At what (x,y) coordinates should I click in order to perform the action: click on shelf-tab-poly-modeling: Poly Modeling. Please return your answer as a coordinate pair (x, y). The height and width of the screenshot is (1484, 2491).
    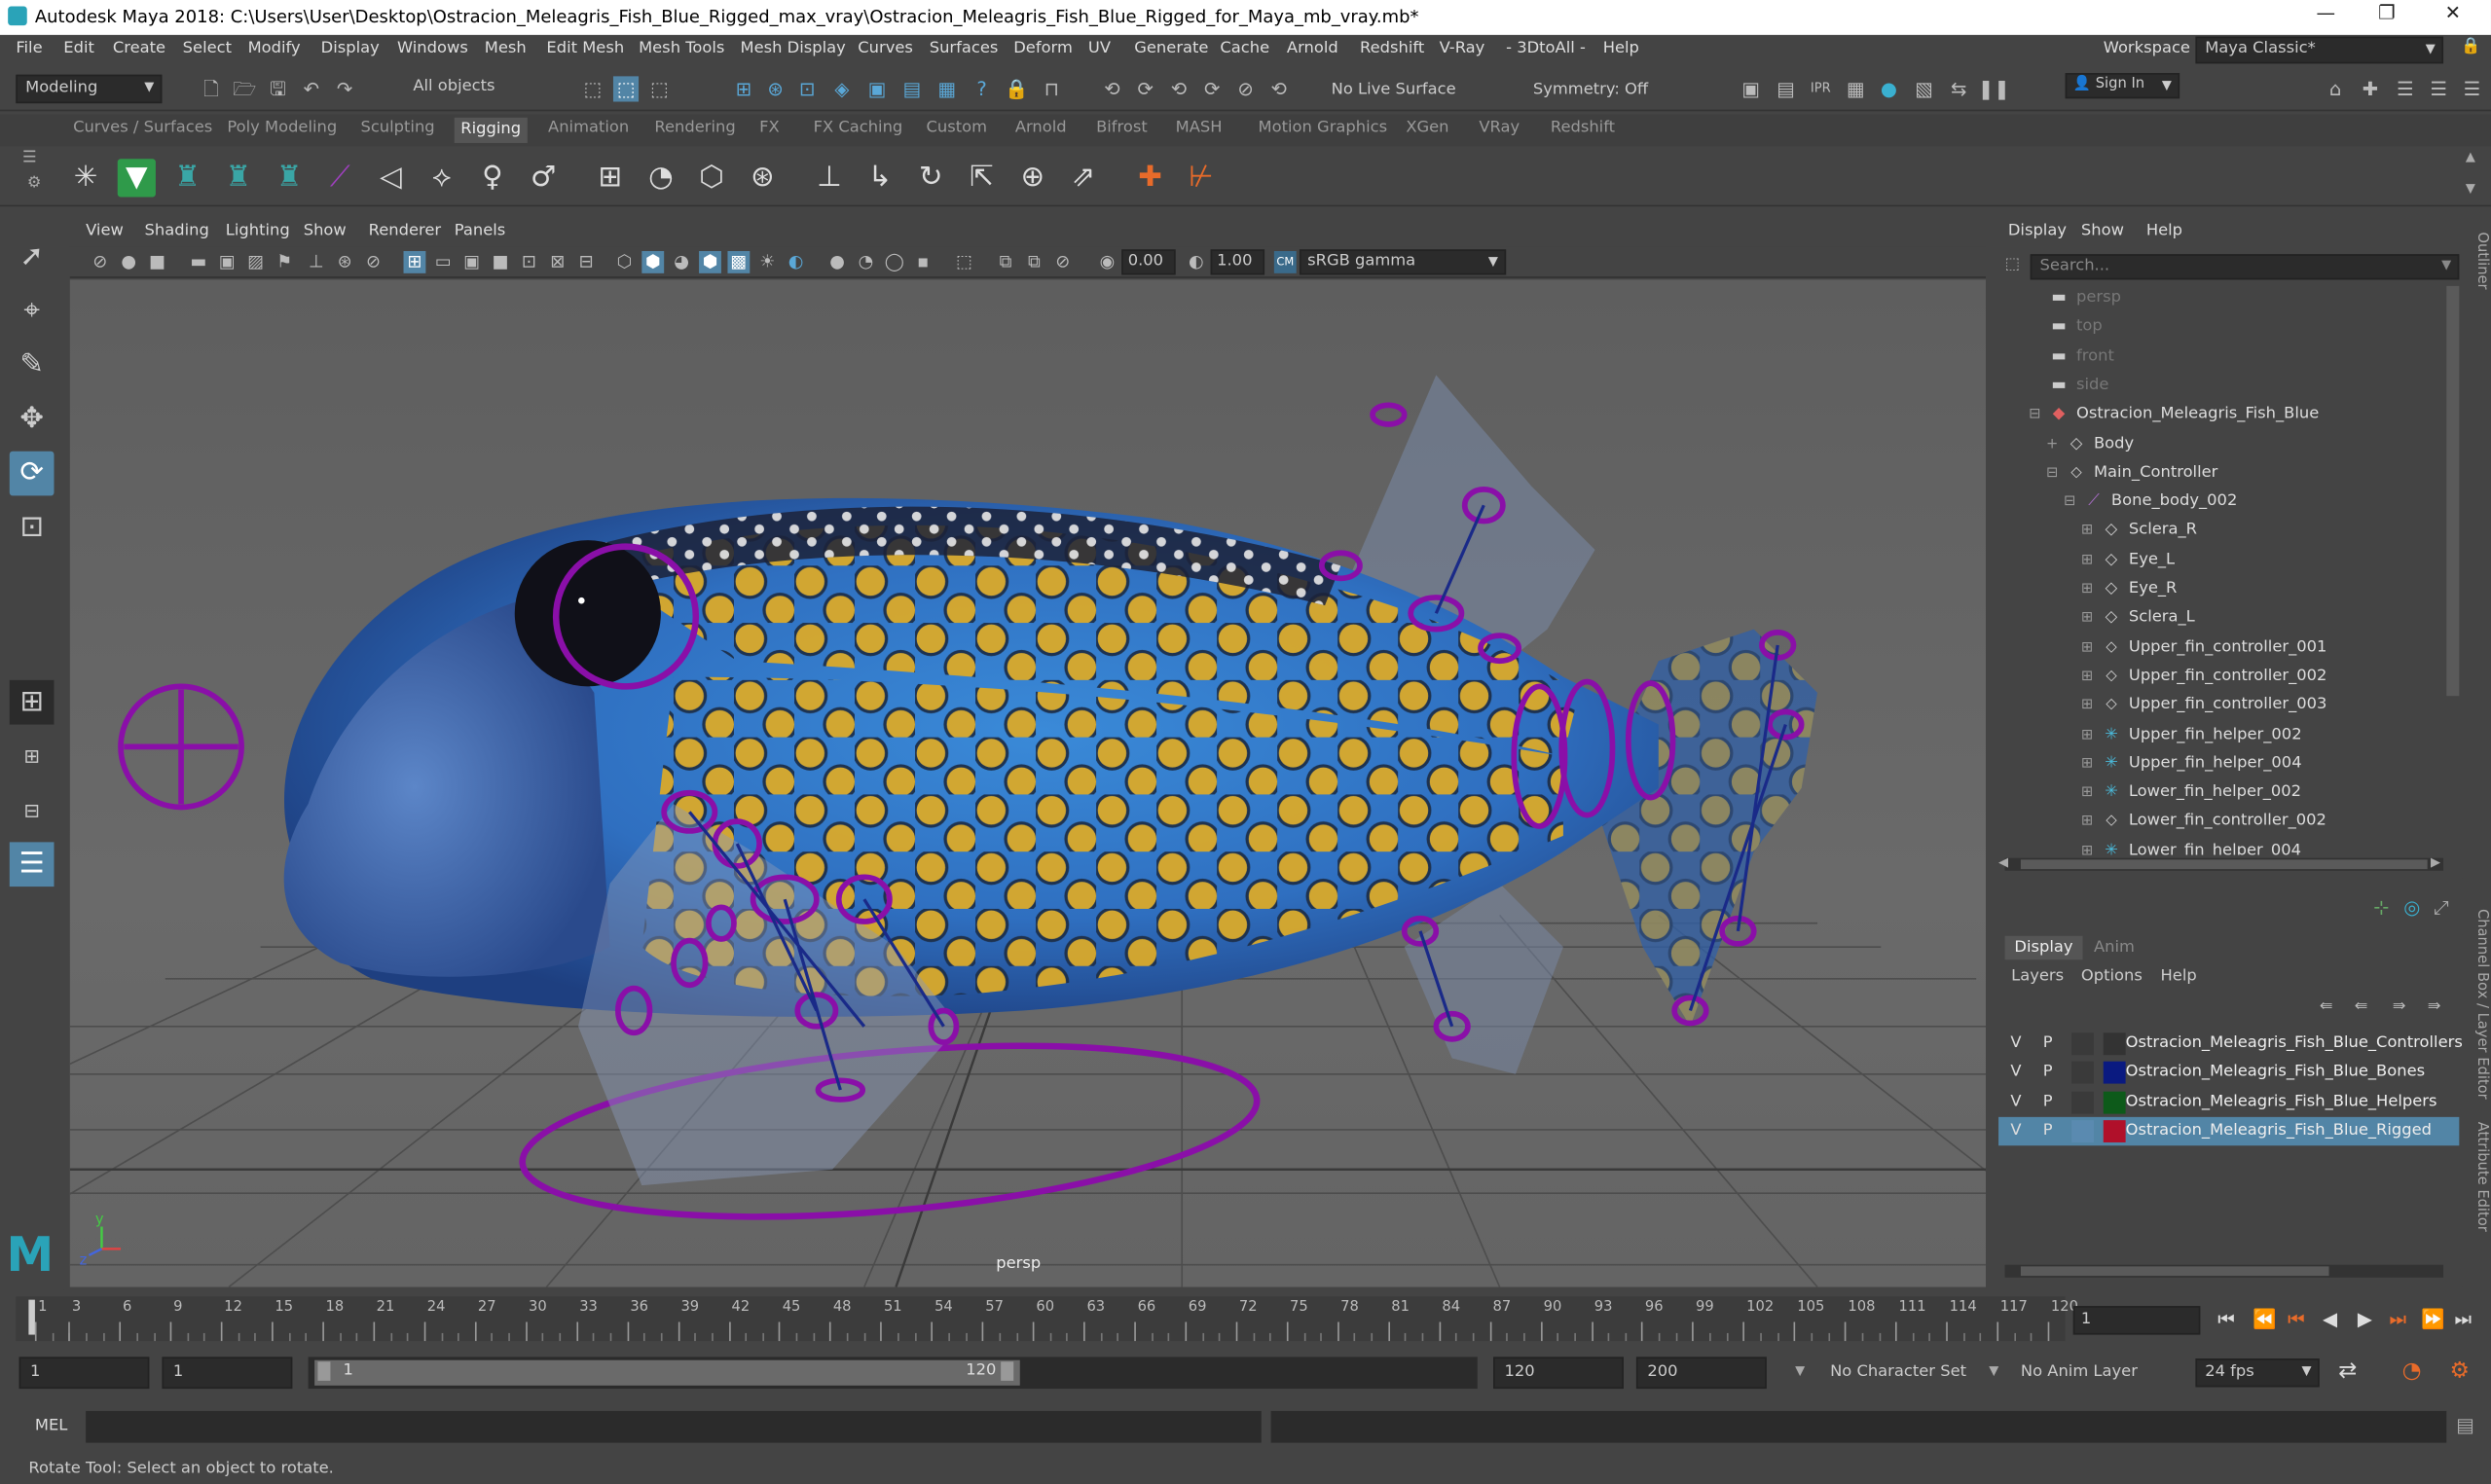
    Looking at the image, I should click on (282, 127).